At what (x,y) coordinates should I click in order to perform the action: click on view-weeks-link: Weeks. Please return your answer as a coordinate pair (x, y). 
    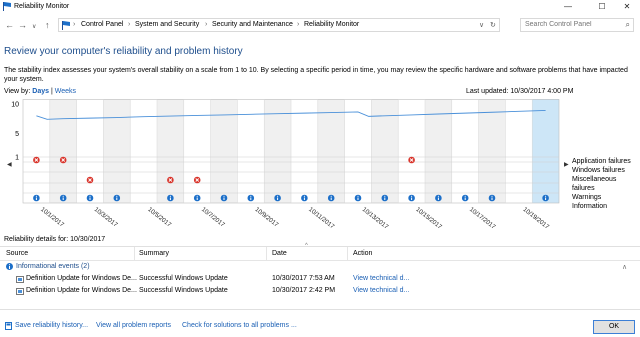
    Looking at the image, I should click on (65, 91).